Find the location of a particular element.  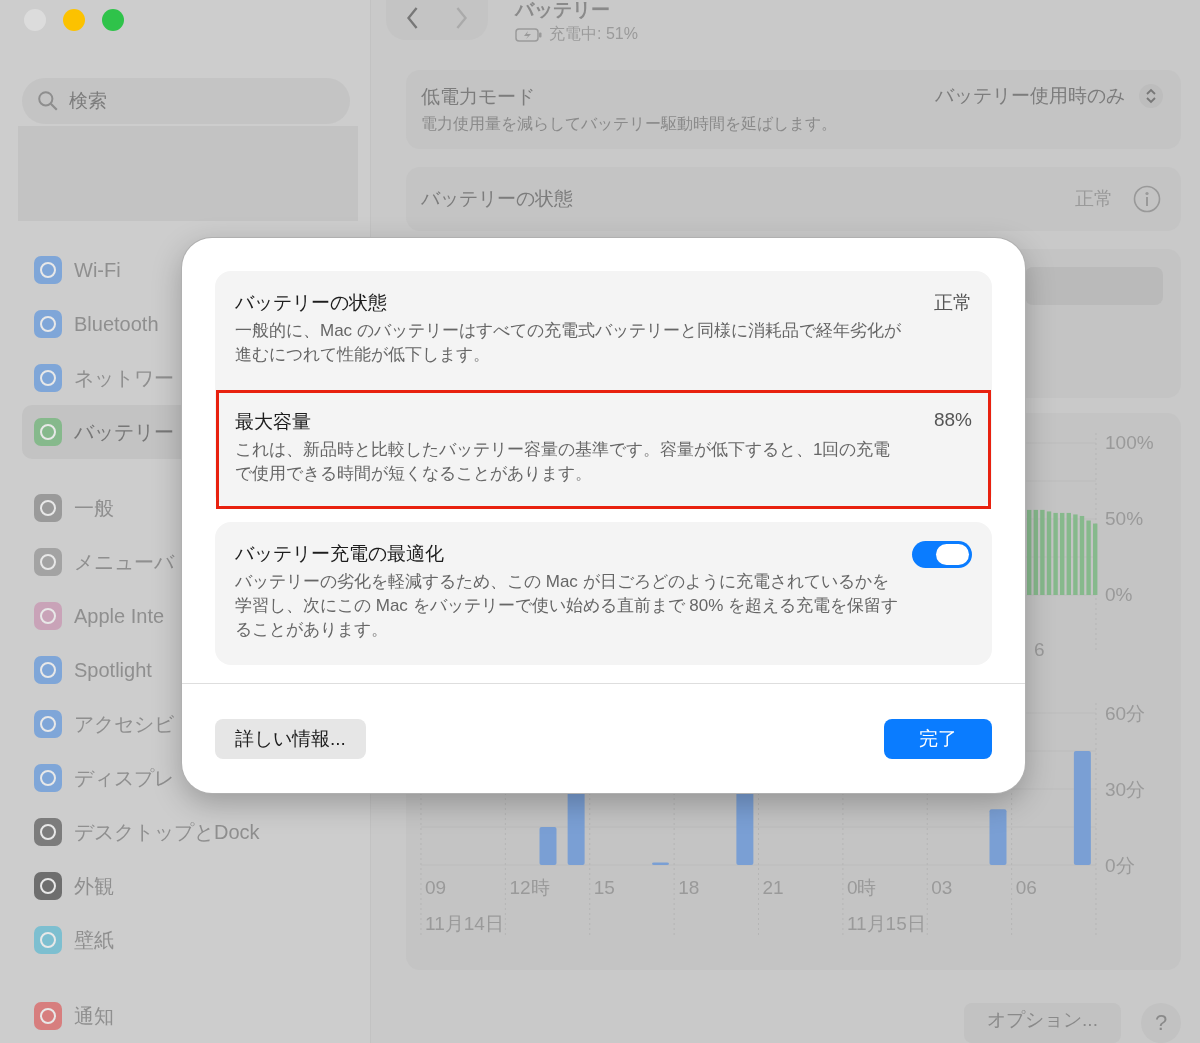

row-title: バッテリーの状態 is located at coordinates (311, 303).